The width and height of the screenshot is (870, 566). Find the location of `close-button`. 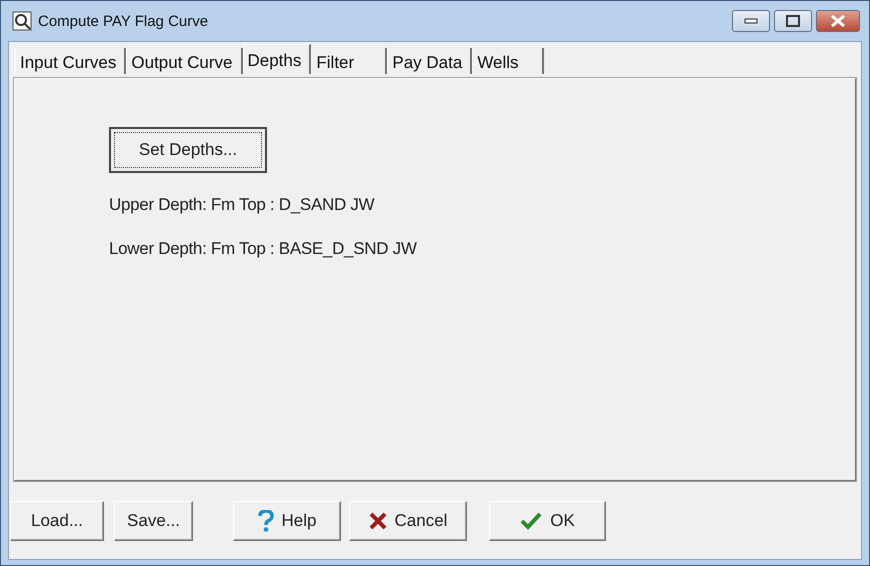

close-button is located at coordinates (838, 21).